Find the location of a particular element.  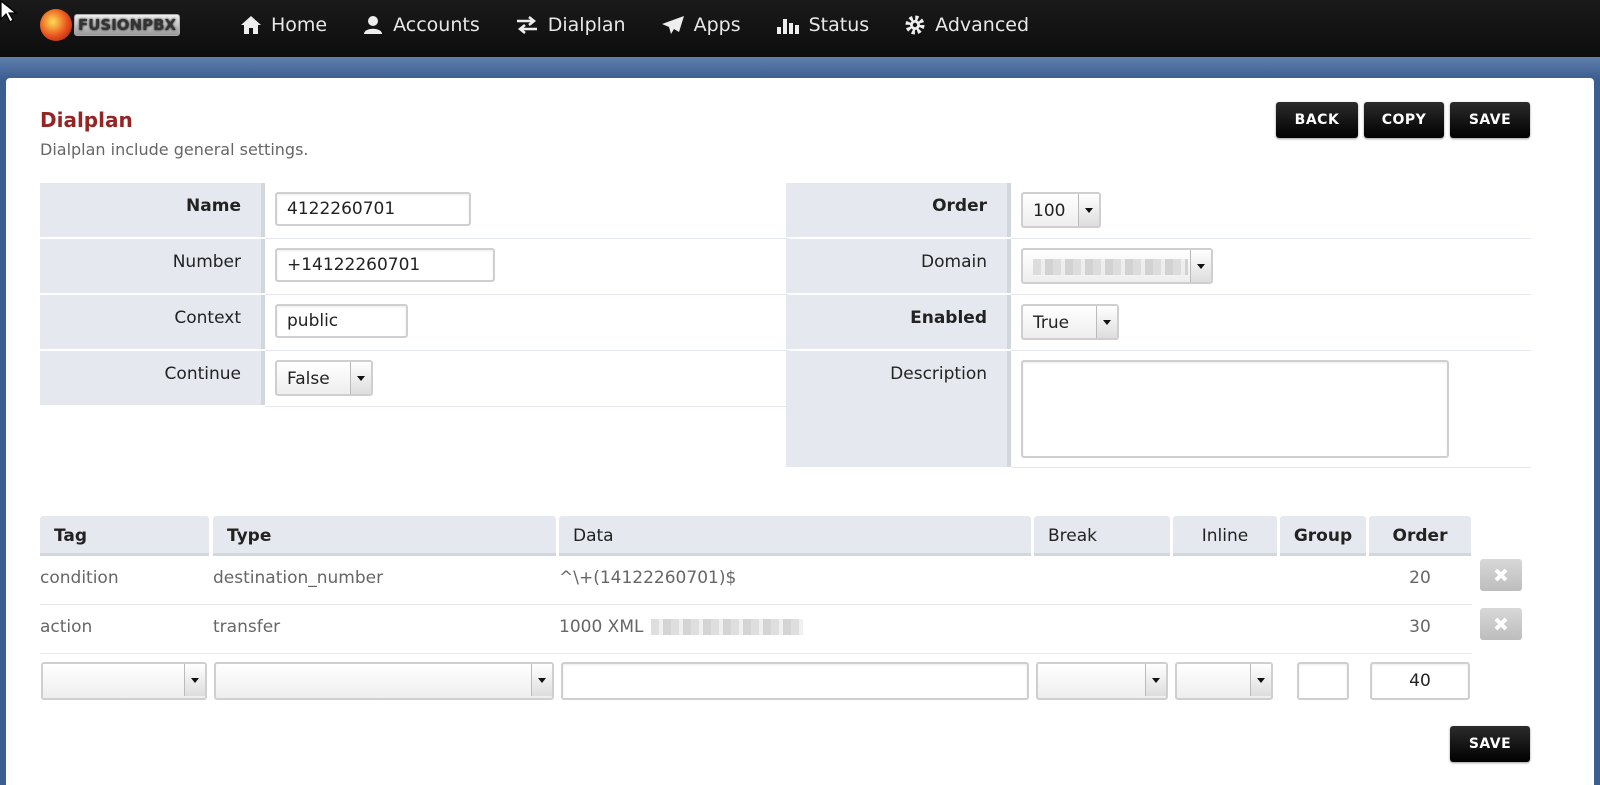

domain-select is located at coordinates (1117, 266).